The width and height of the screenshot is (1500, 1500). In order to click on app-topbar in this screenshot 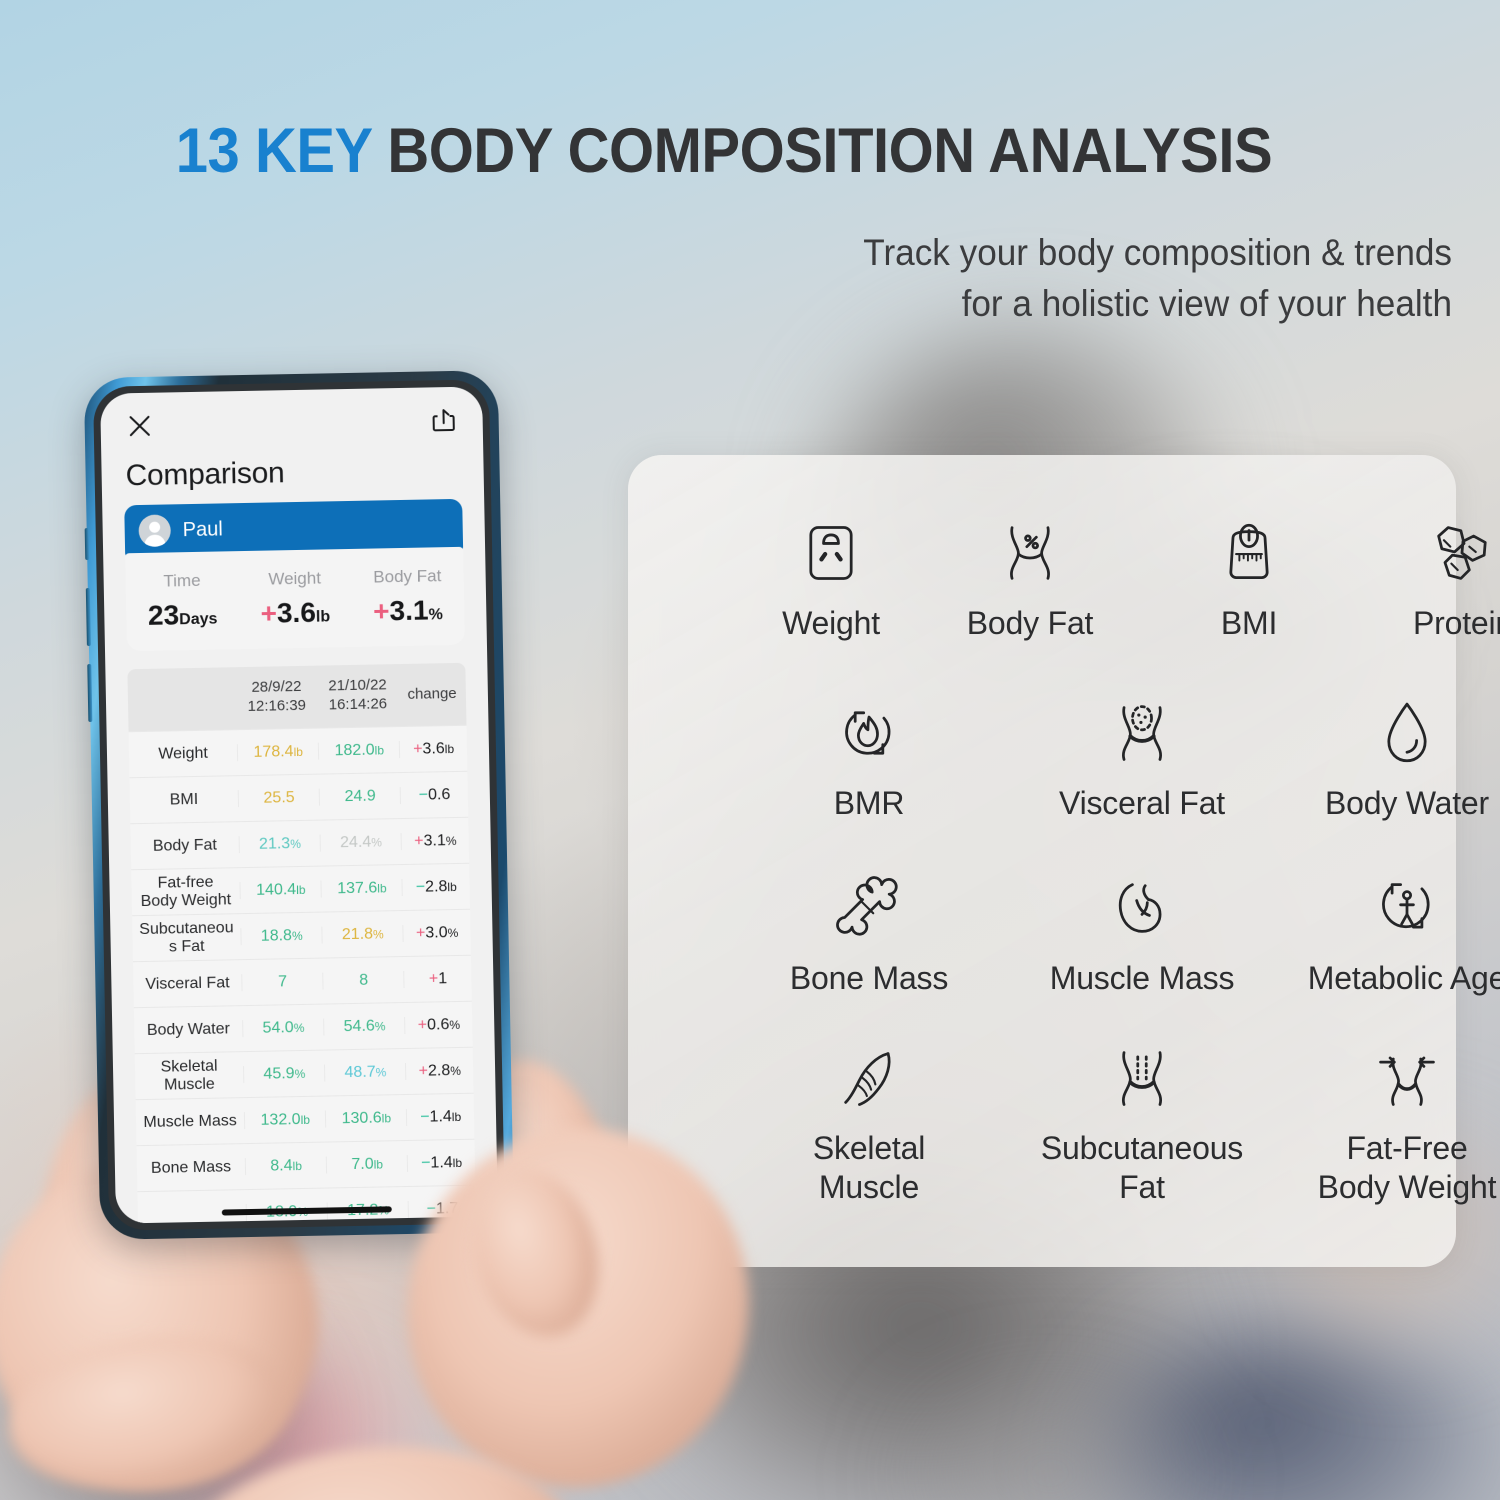, I will do `click(291, 422)`.